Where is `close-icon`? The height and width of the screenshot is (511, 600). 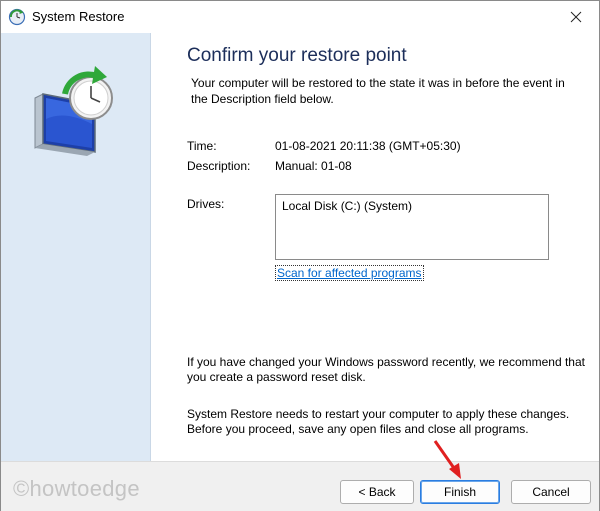 close-icon is located at coordinates (576, 17).